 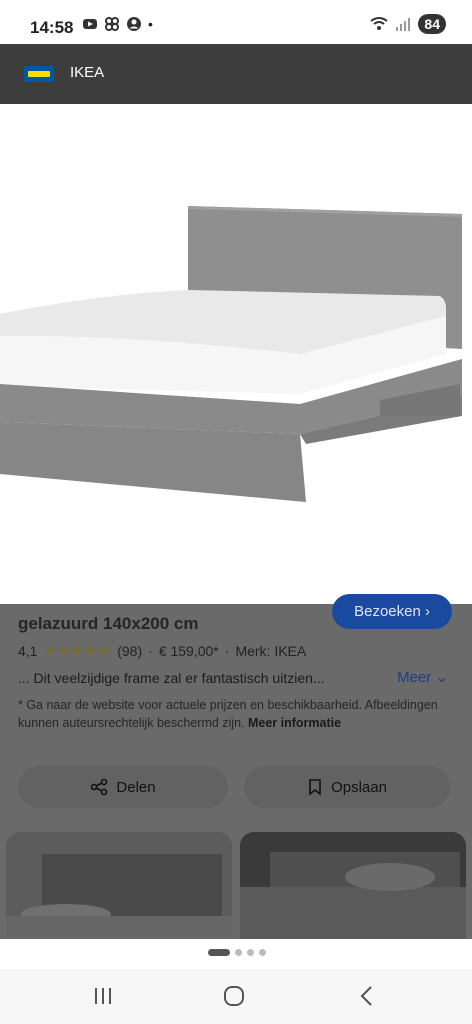 I want to click on rating-value: 4,1, so click(x=28, y=650).